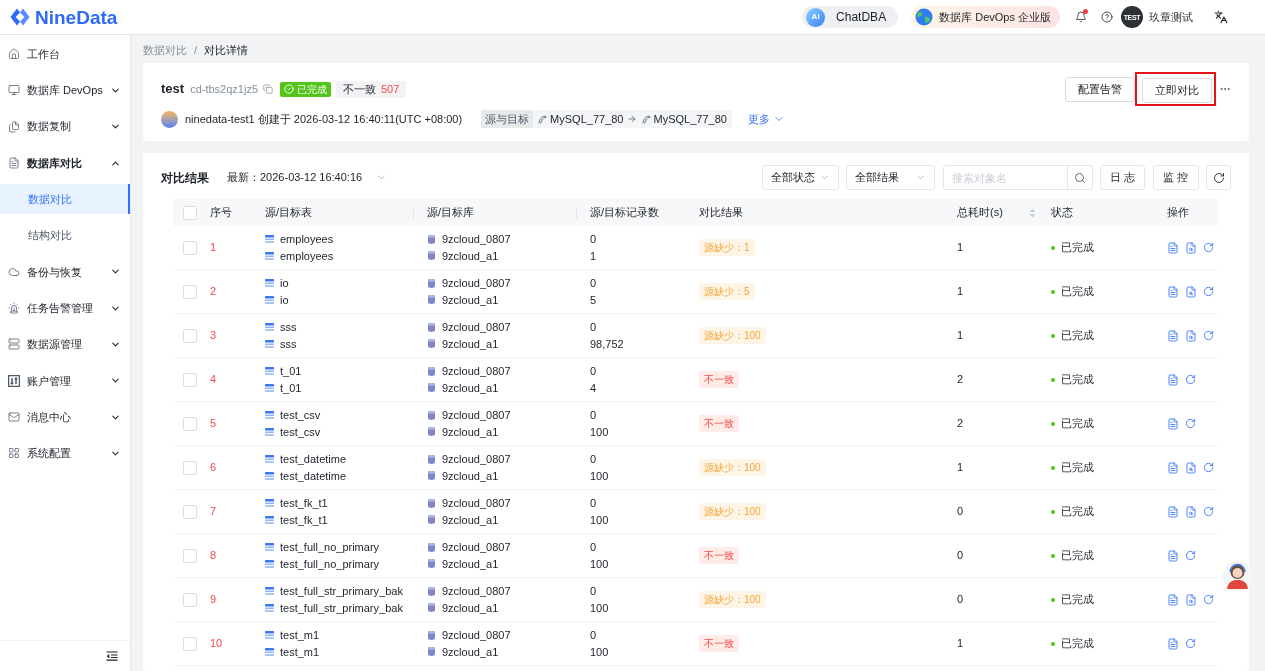 Image resolution: width=1265 pixels, height=671 pixels. Describe the element at coordinates (65, 417) in the screenshot. I see `sidebar-item: 消息中心` at that location.